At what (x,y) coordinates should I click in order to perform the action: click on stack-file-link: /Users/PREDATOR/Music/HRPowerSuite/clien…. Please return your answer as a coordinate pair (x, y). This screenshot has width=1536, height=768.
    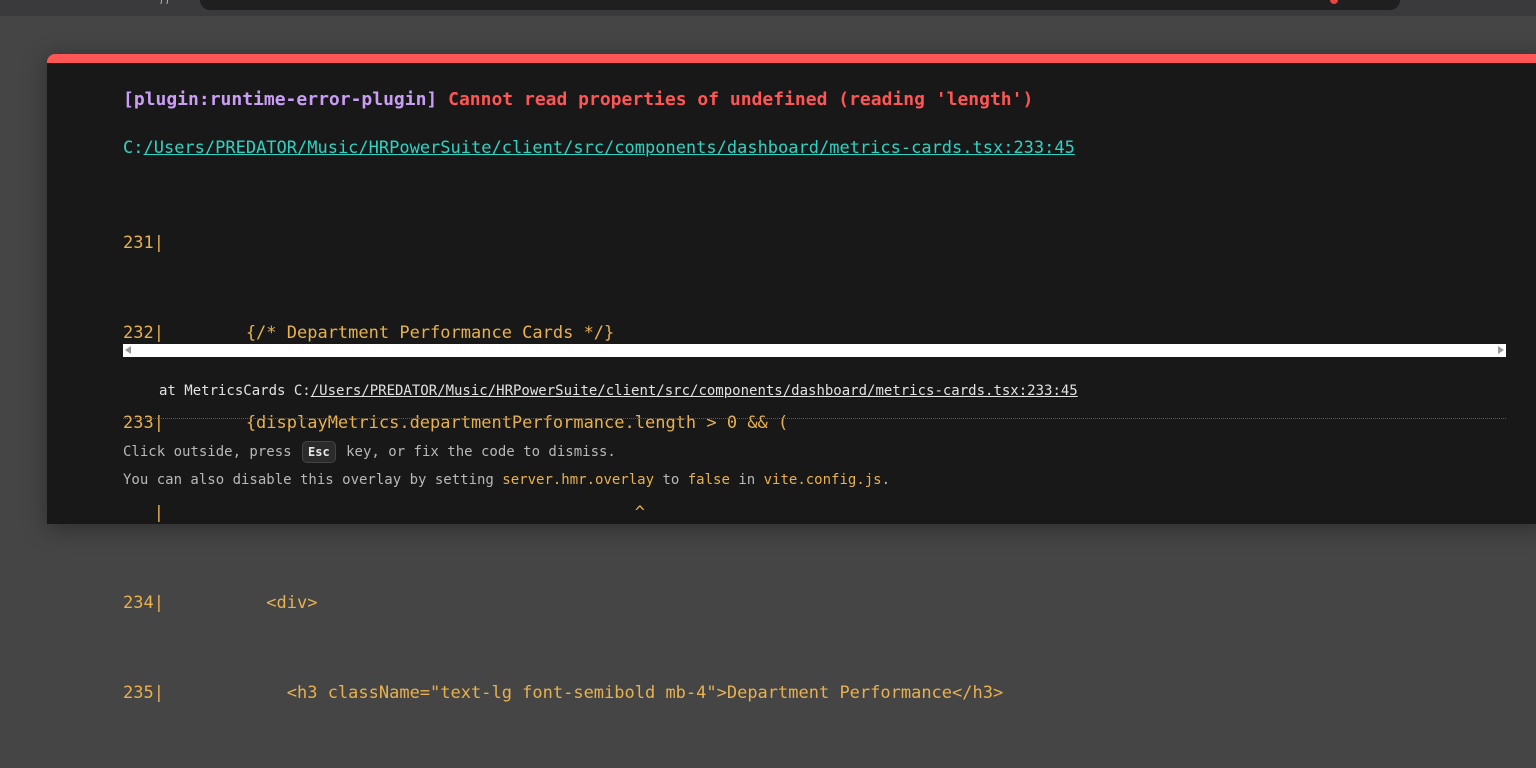
    Looking at the image, I should click on (694, 391).